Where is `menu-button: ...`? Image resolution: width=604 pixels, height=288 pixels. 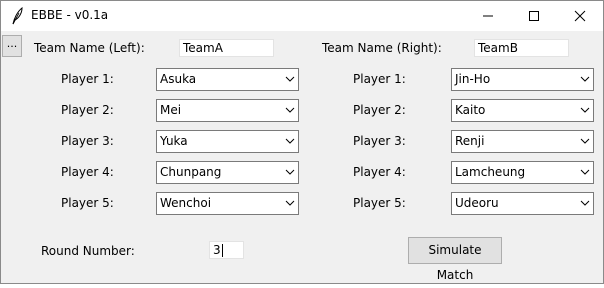
menu-button: ... is located at coordinates (12, 46).